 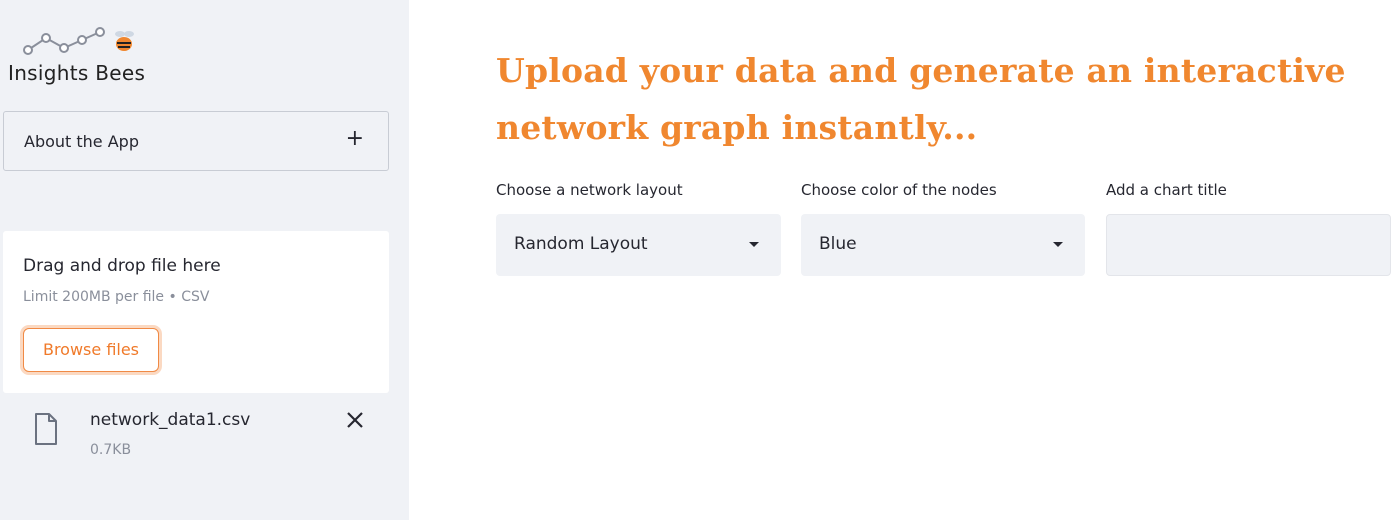 I want to click on chart-title-input, so click(x=1248, y=245).